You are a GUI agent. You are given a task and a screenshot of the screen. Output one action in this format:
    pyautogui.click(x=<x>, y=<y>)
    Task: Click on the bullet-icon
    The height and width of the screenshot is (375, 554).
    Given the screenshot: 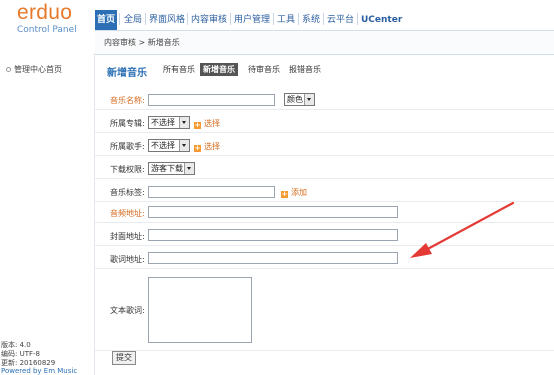 What is the action you would take?
    pyautogui.click(x=8, y=69)
    